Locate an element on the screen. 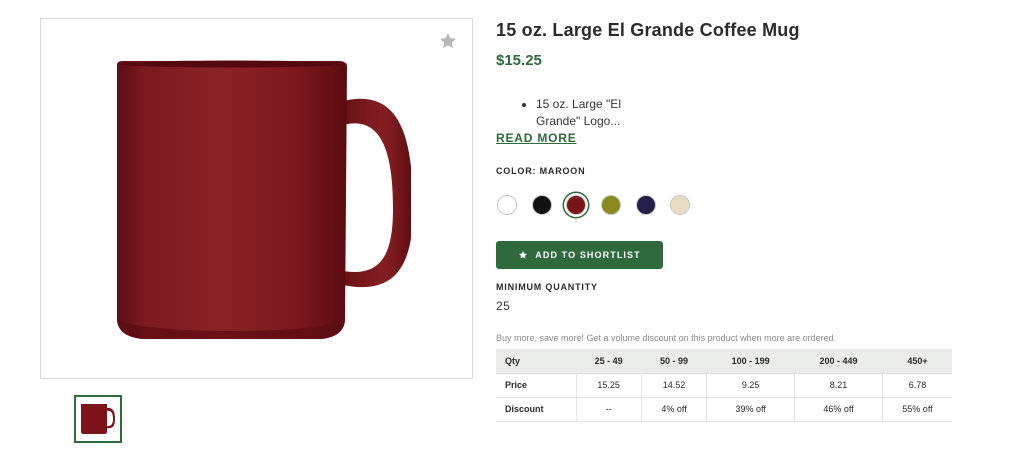 The image size is (1024, 451). minimum-quantity-value: 25 is located at coordinates (503, 306).